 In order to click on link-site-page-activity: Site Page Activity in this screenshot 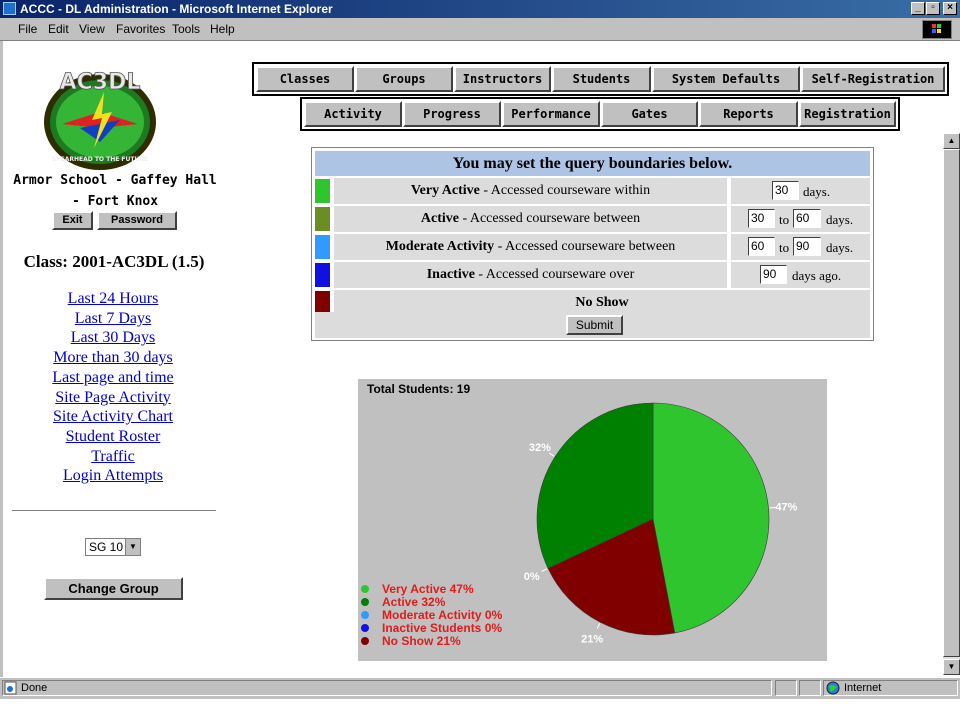, I will do `click(113, 398)`.